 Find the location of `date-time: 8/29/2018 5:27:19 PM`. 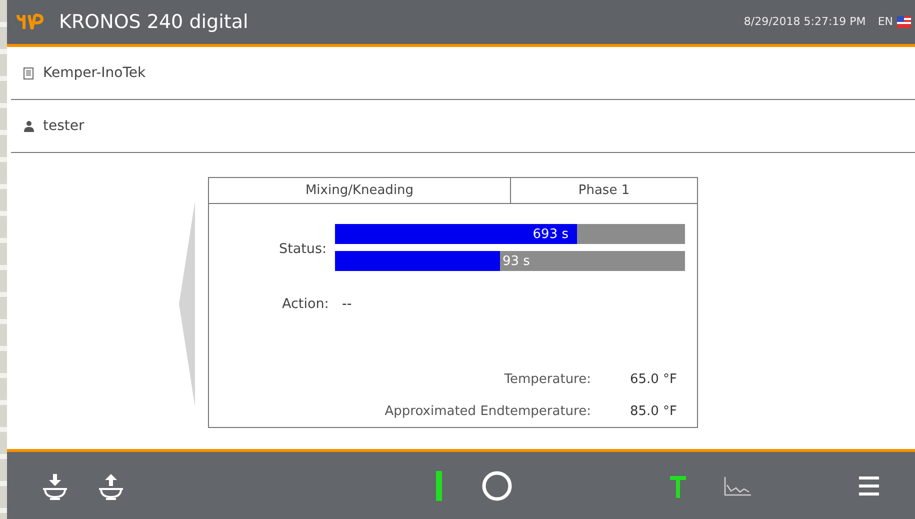

date-time: 8/29/2018 5:27:19 PM is located at coordinates (805, 22).